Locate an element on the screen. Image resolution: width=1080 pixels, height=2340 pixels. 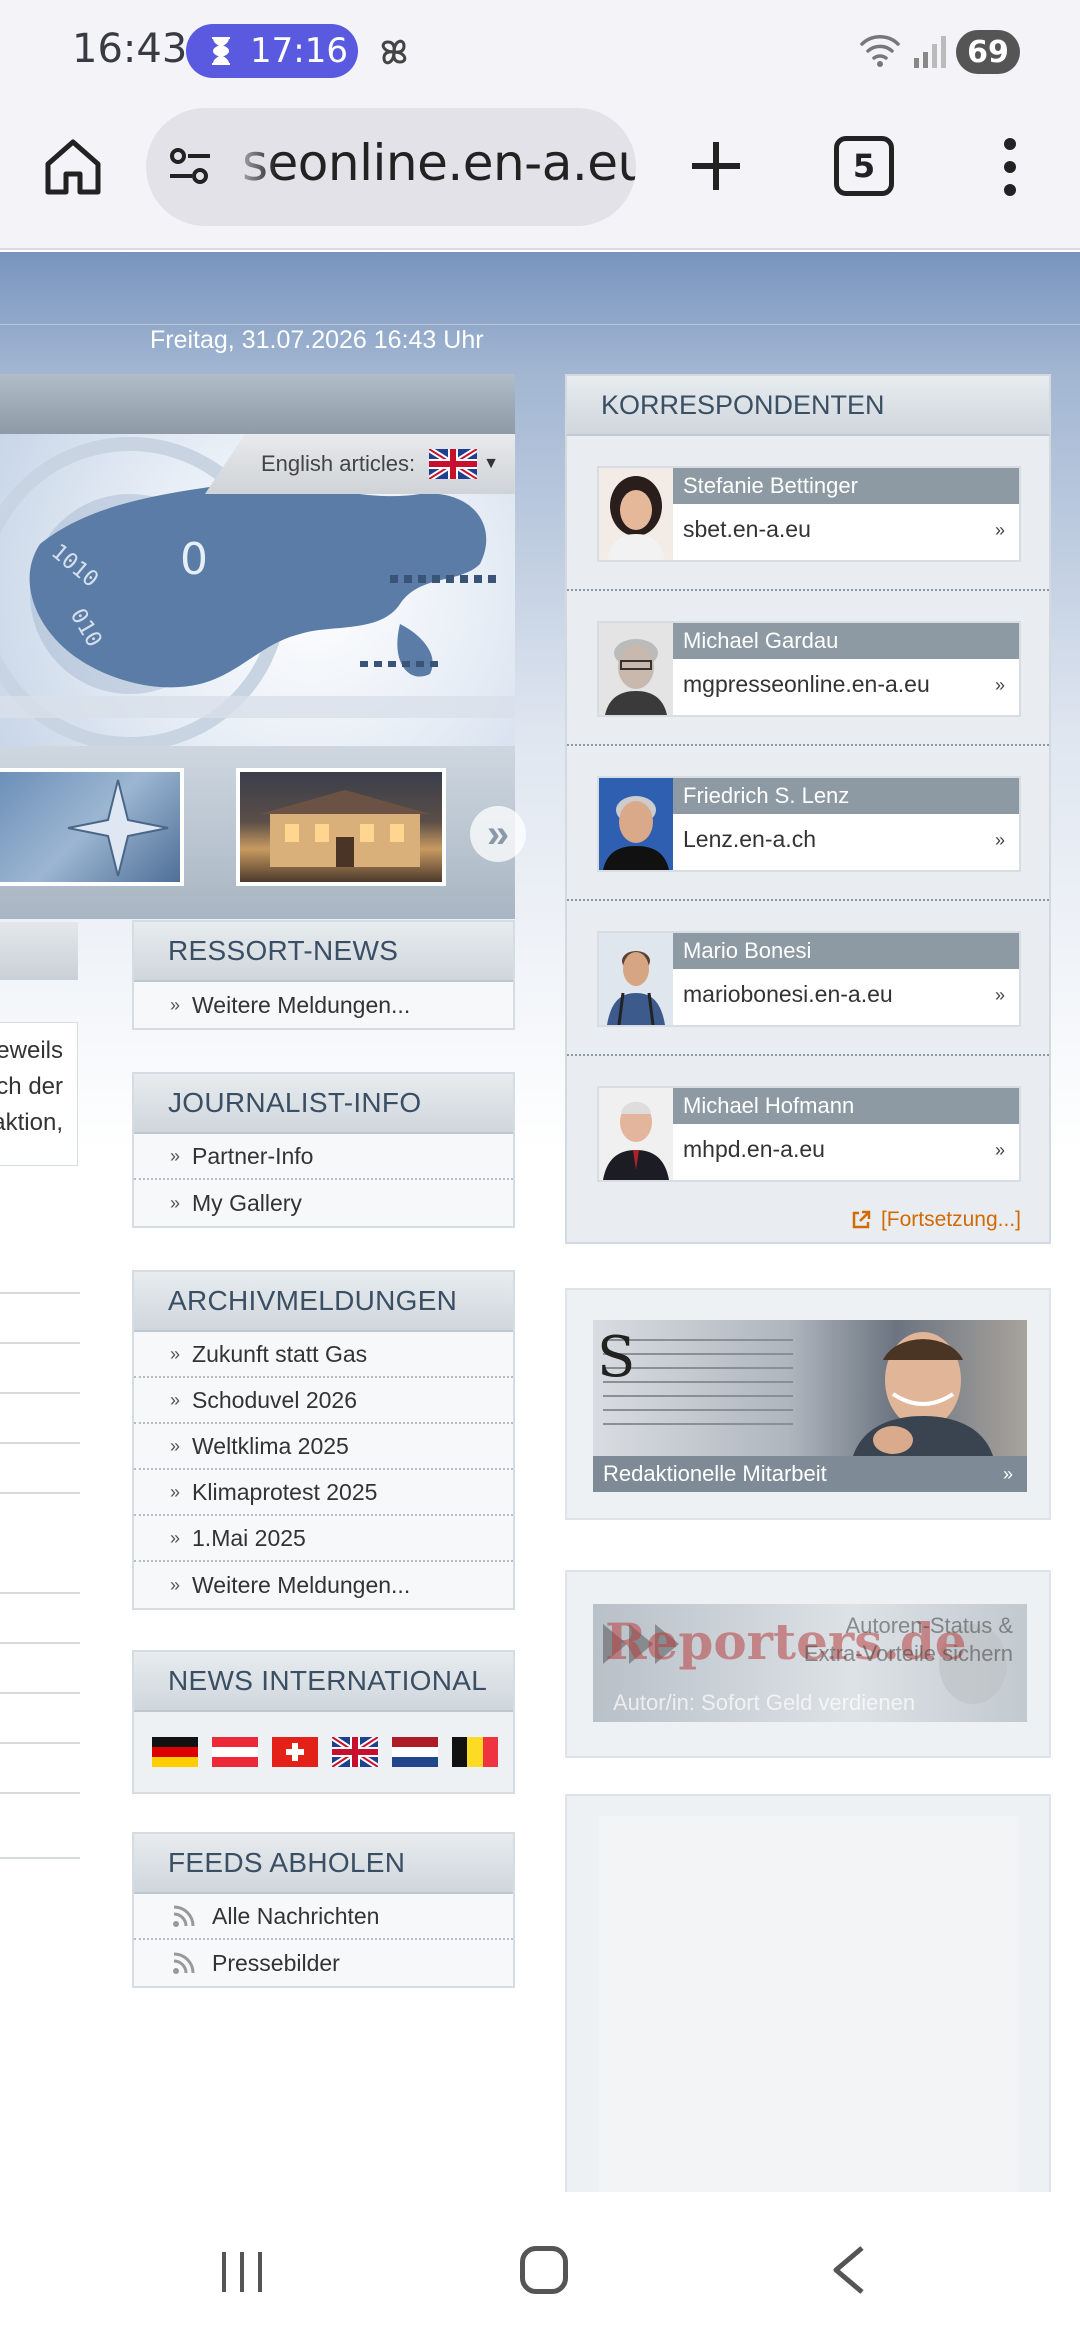
ressort-news-title: RESSORT-NEWS is located at coordinates (323, 952).